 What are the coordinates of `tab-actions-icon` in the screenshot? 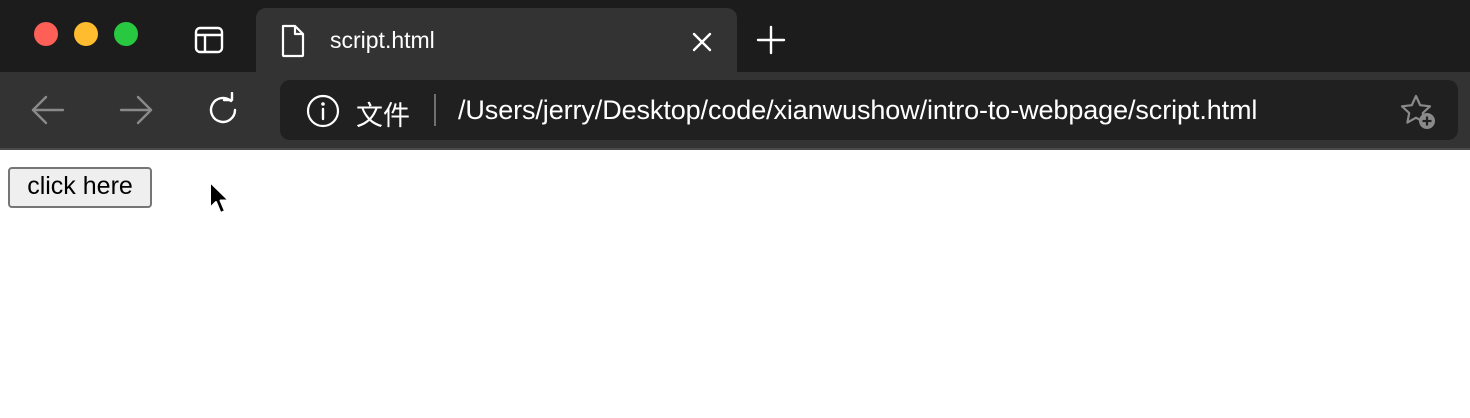 It's located at (209, 40).